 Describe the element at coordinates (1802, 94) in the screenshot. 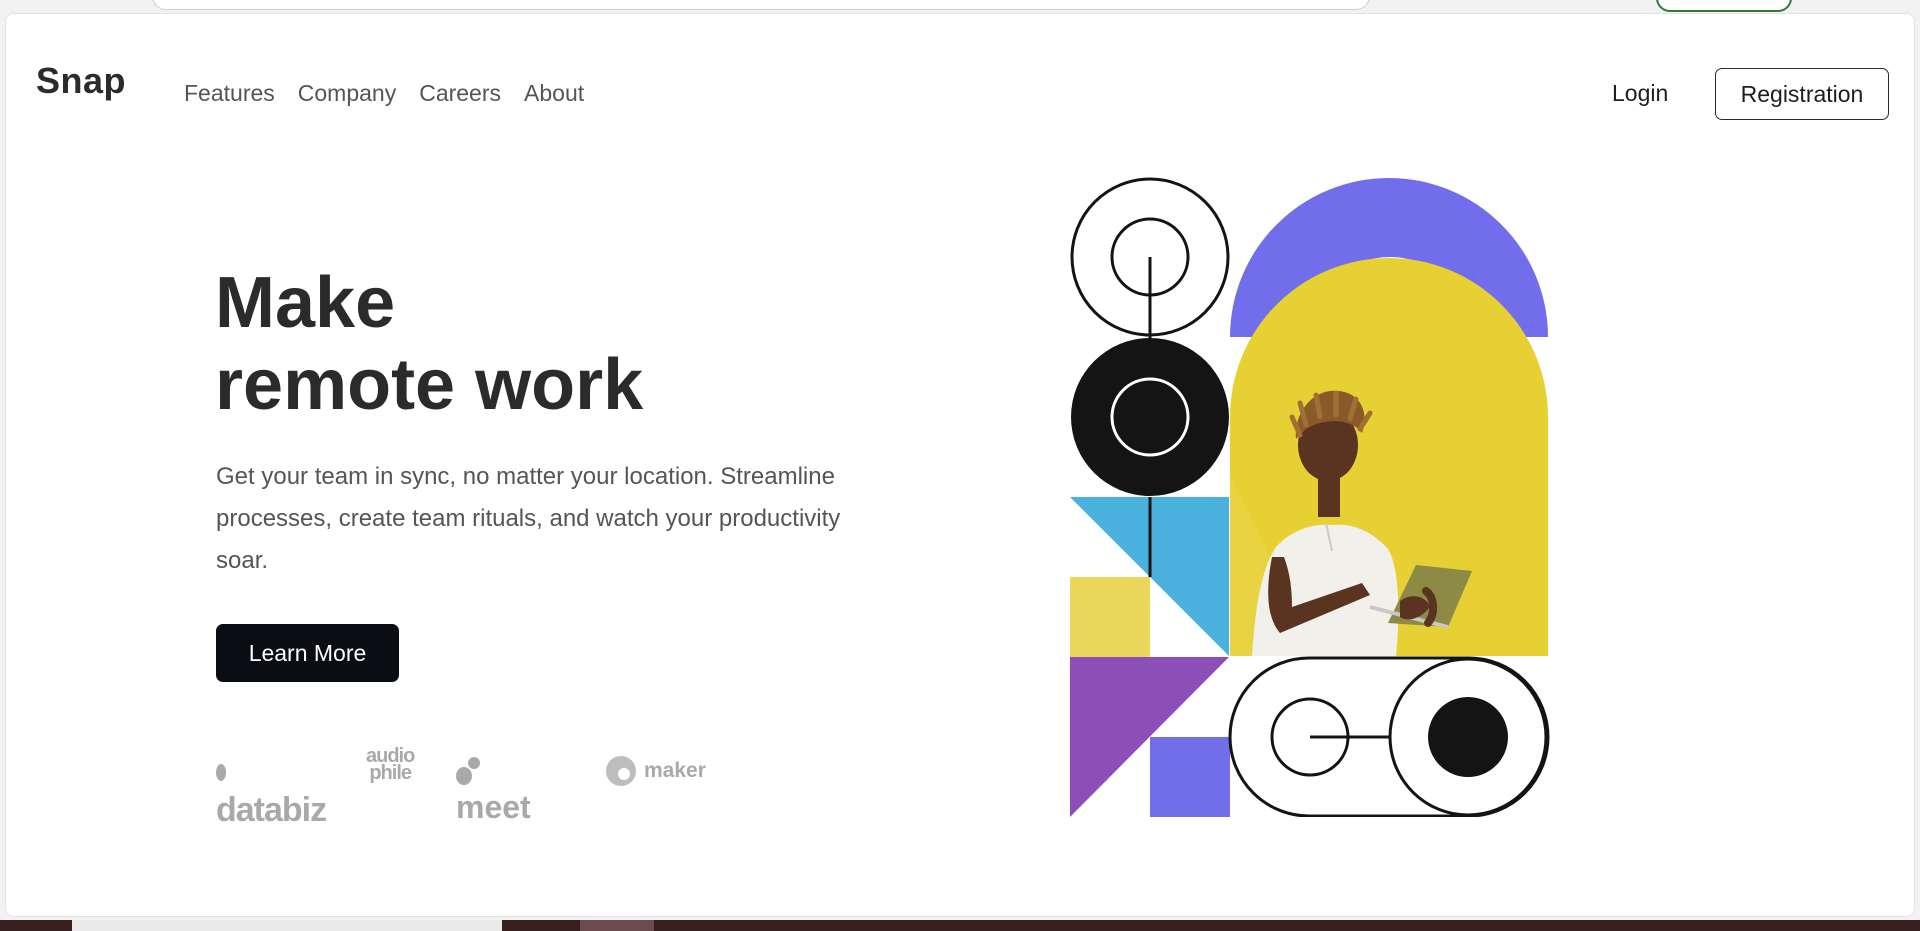

I see `registration-button: Registration` at that location.